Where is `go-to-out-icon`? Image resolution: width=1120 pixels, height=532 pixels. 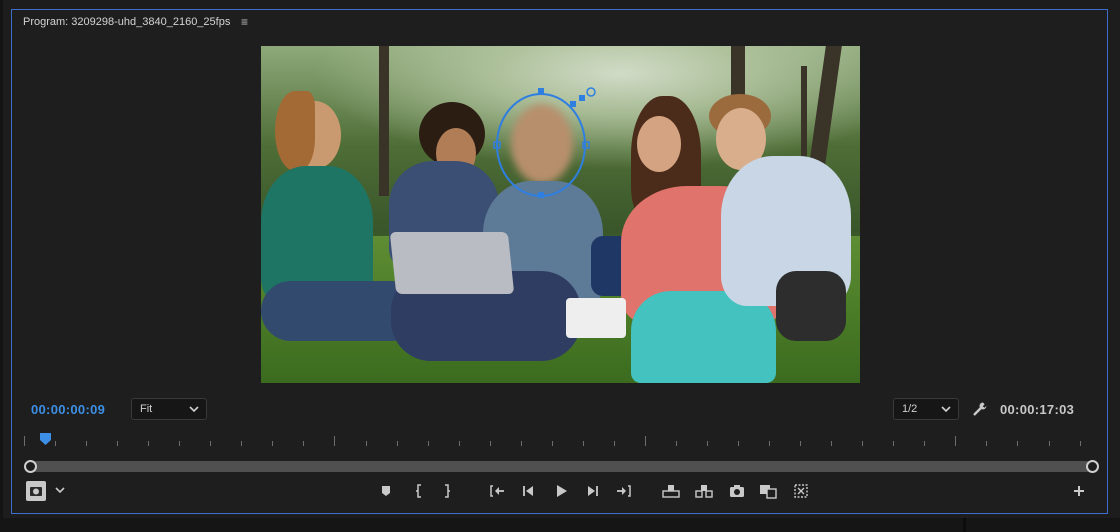
go-to-out-icon is located at coordinates (624, 491).